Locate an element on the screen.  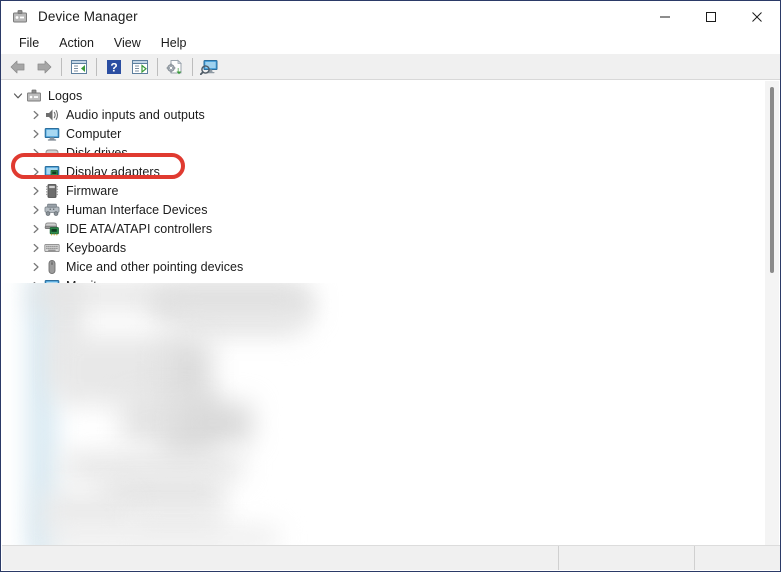
tree-item-disk-drives: Disk drives is located at coordinates (380, 152).